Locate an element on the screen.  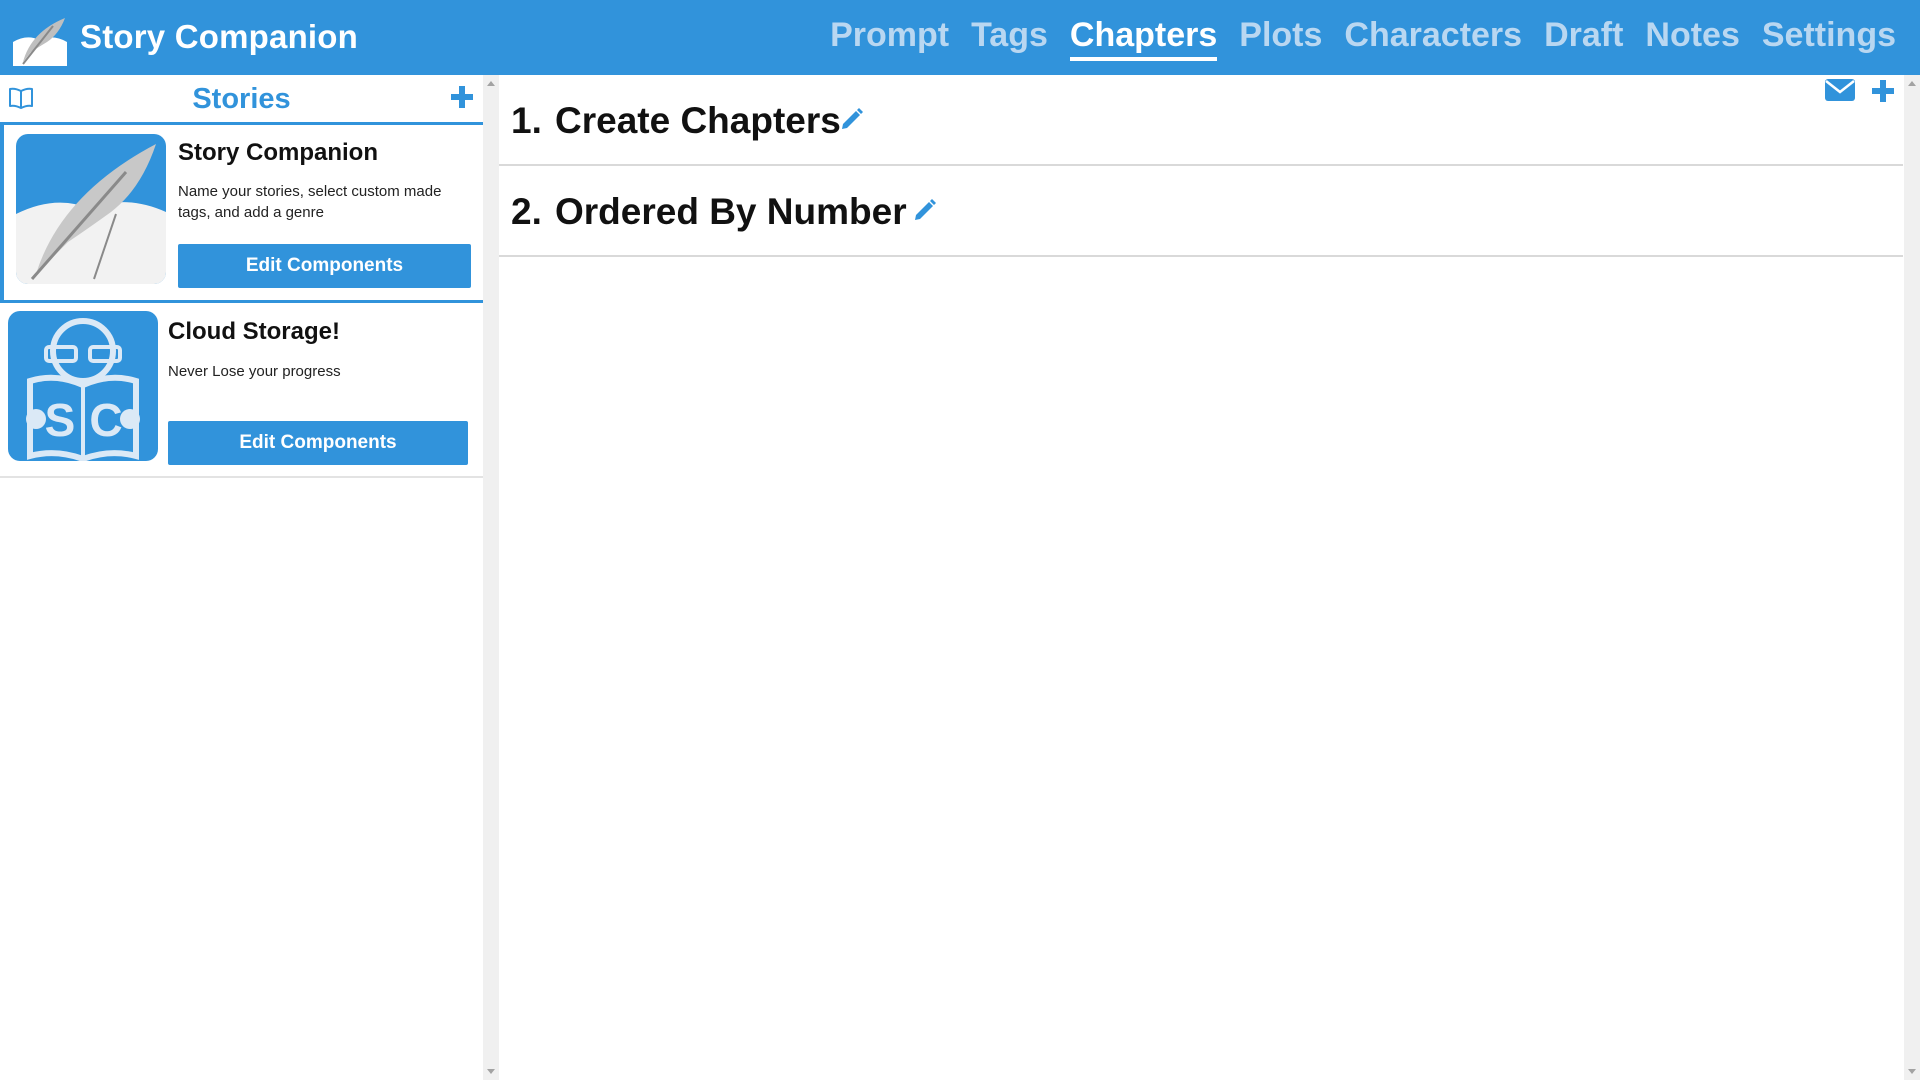
nav-draft: Draft is located at coordinates (1583, 38).